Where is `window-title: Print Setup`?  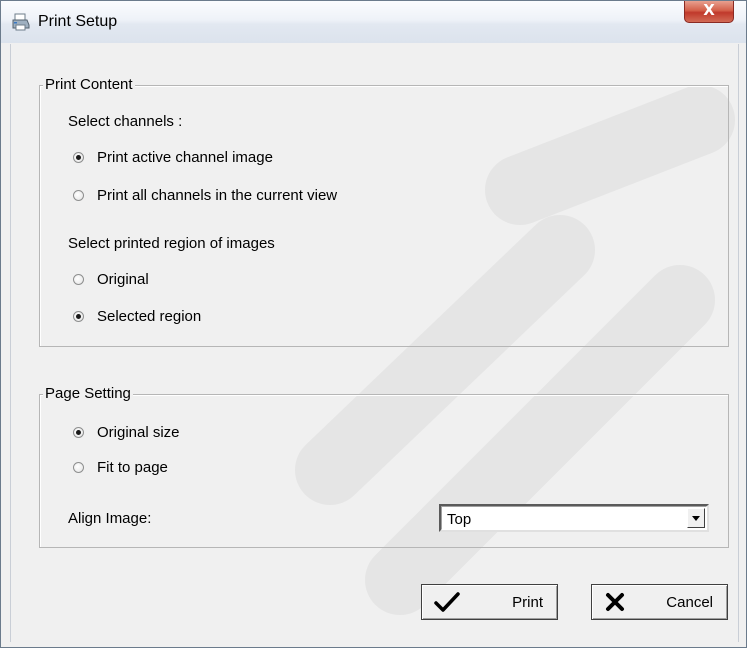 window-title: Print Setup is located at coordinates (78, 21).